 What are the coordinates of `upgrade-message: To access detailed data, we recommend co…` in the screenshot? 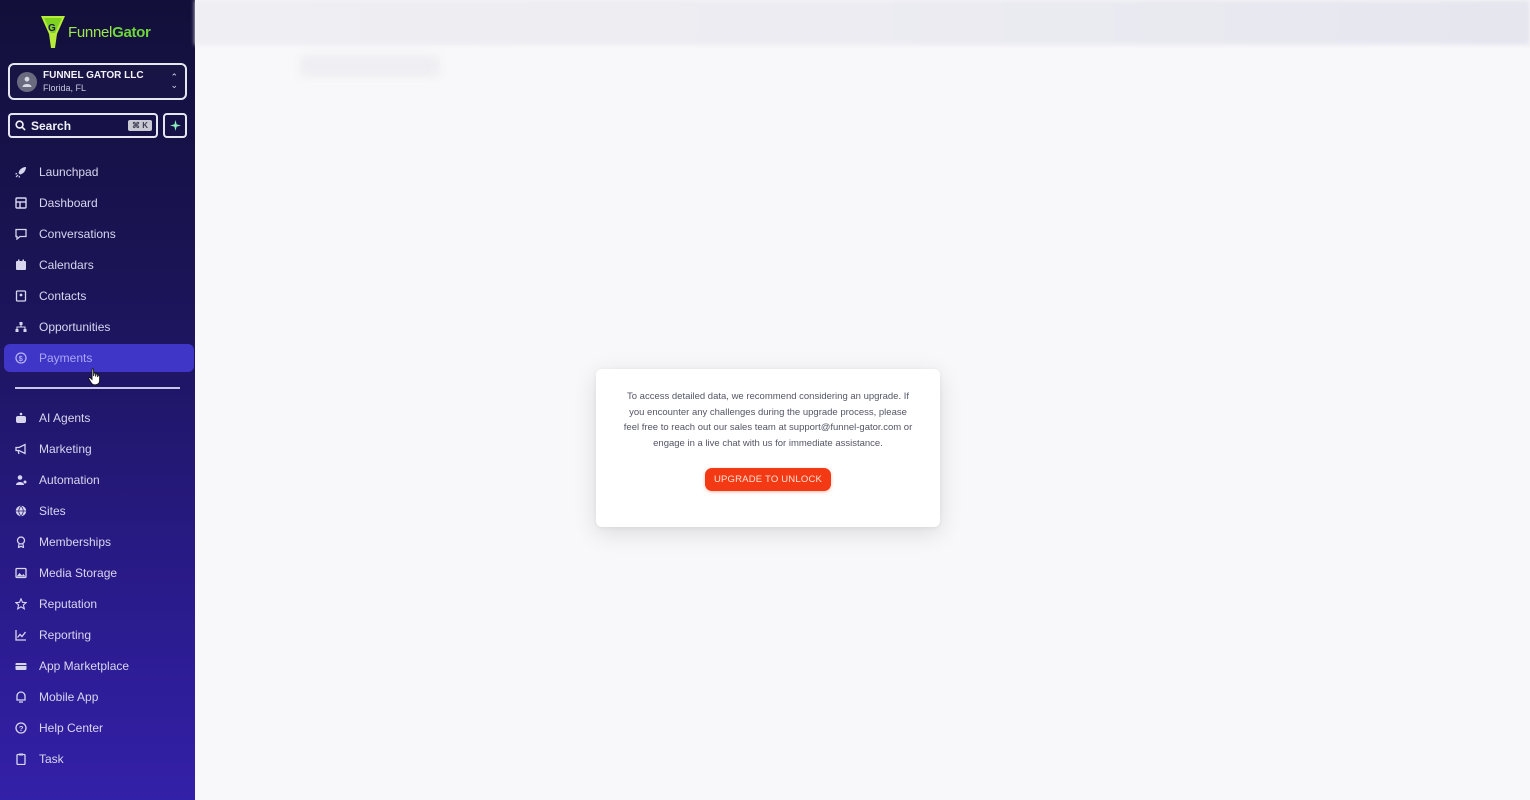 It's located at (768, 420).